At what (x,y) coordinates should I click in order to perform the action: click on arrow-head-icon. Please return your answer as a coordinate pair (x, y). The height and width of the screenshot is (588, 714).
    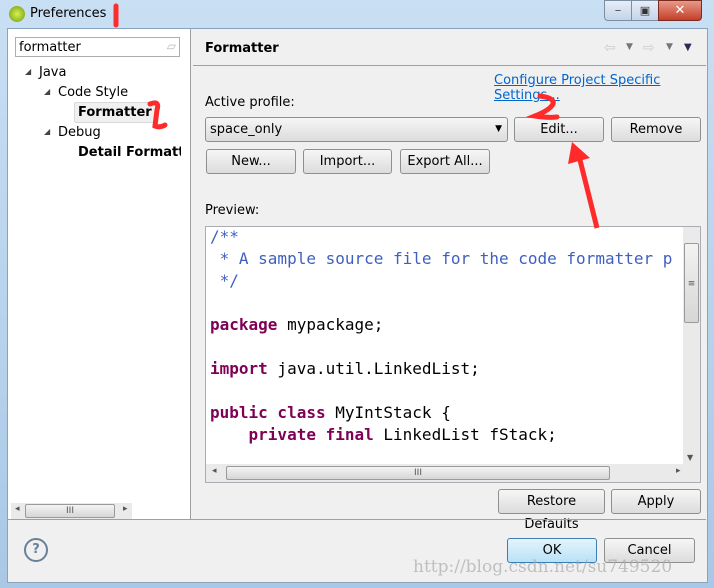
    Looking at the image, I should click on (579, 153).